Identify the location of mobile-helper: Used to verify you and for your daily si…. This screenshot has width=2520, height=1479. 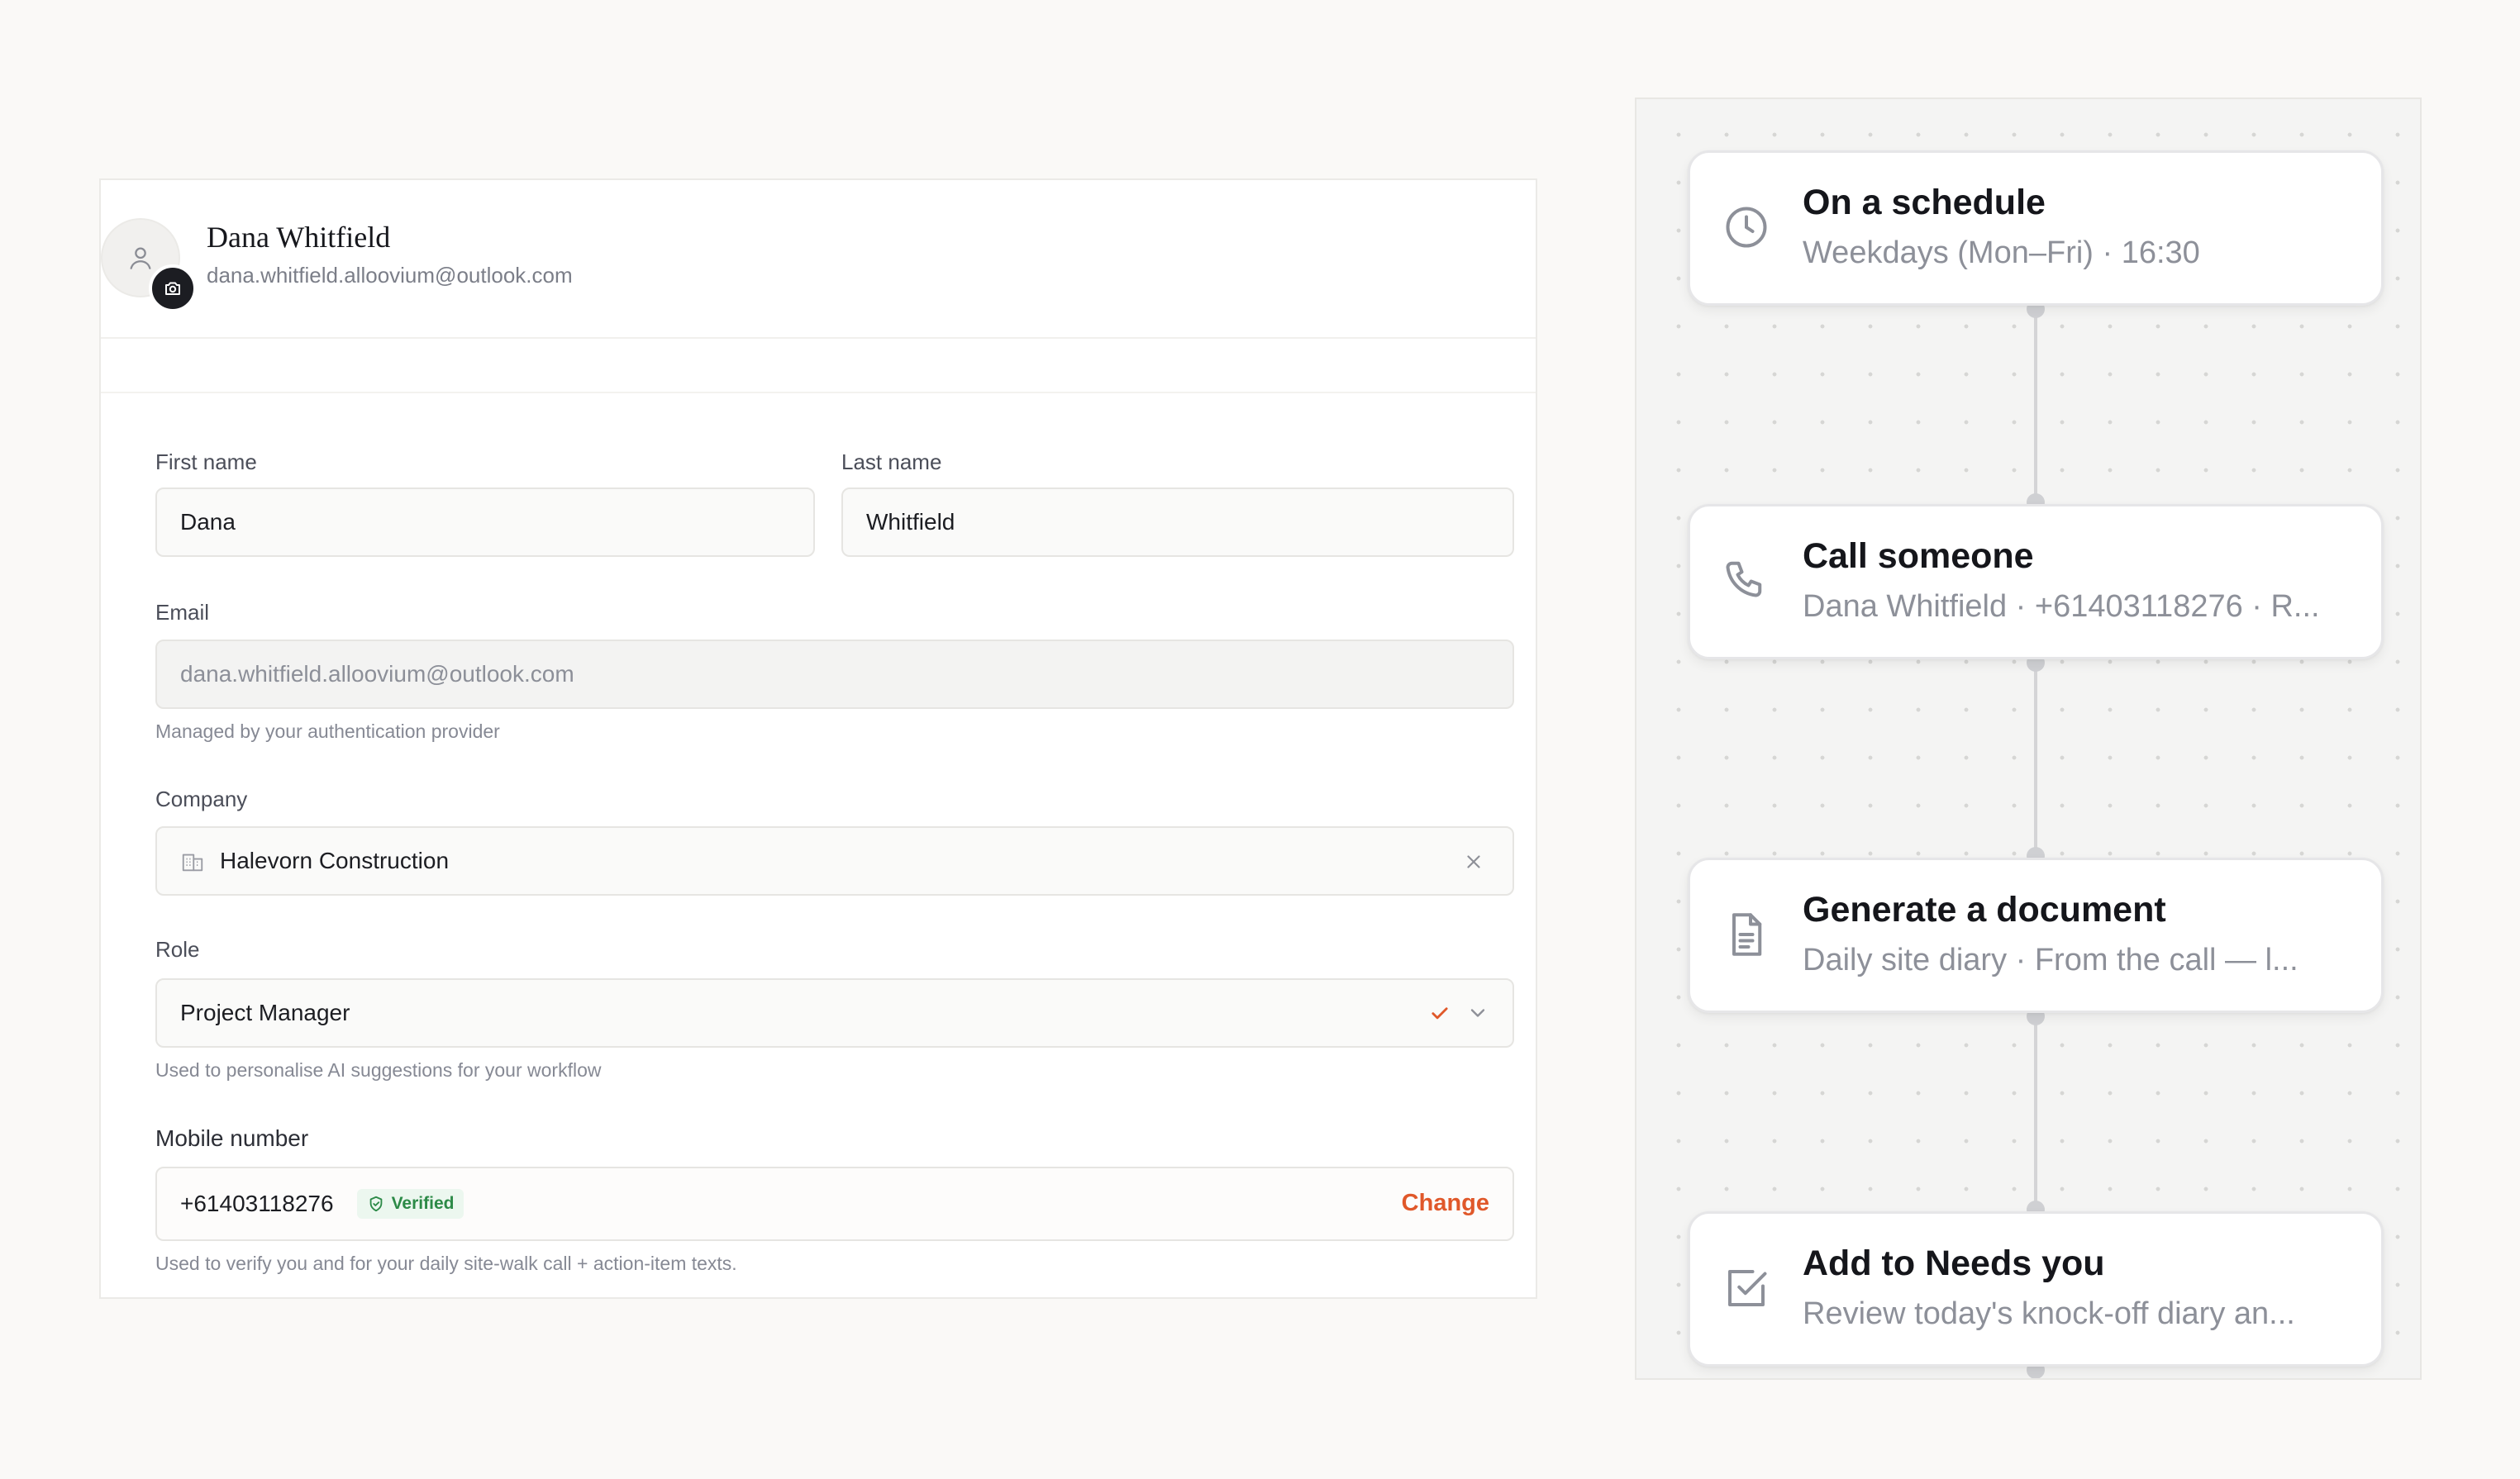
(446, 1263).